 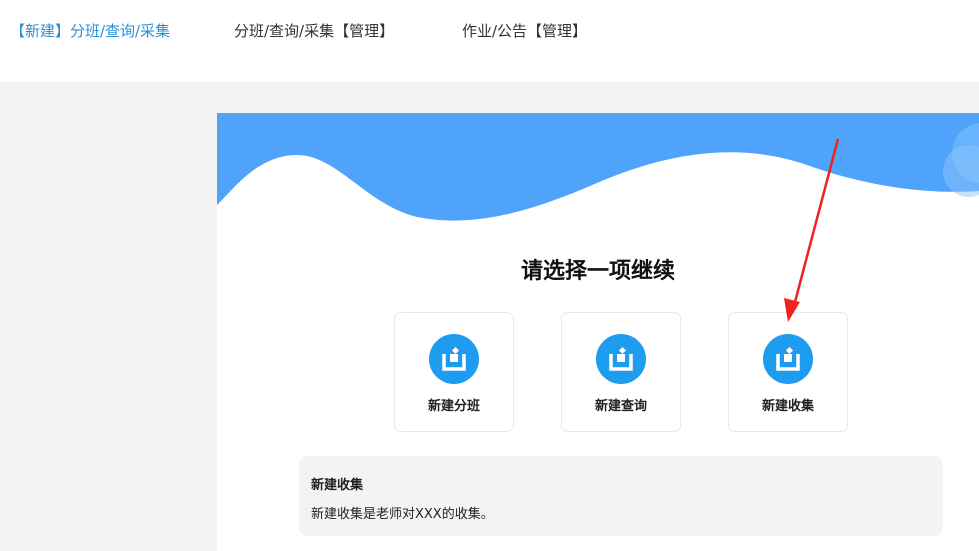 What do you see at coordinates (620, 406) in the screenshot?
I see `option-label: 新建查询` at bounding box center [620, 406].